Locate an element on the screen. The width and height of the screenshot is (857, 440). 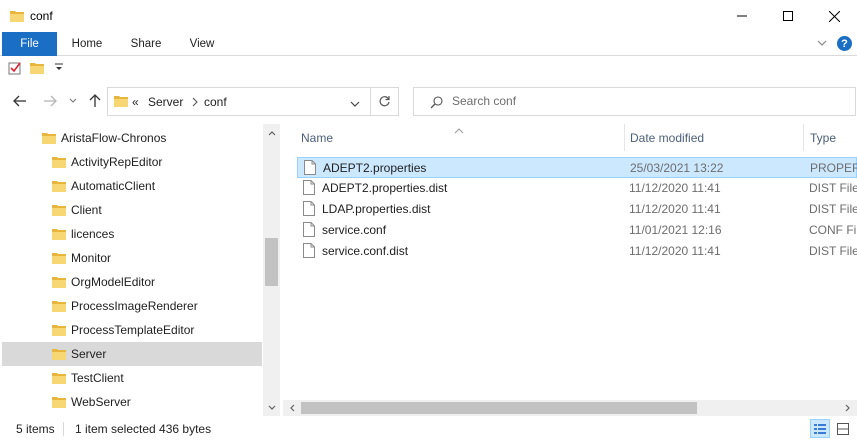
nav-scrollbar-thumb is located at coordinates (271, 262).